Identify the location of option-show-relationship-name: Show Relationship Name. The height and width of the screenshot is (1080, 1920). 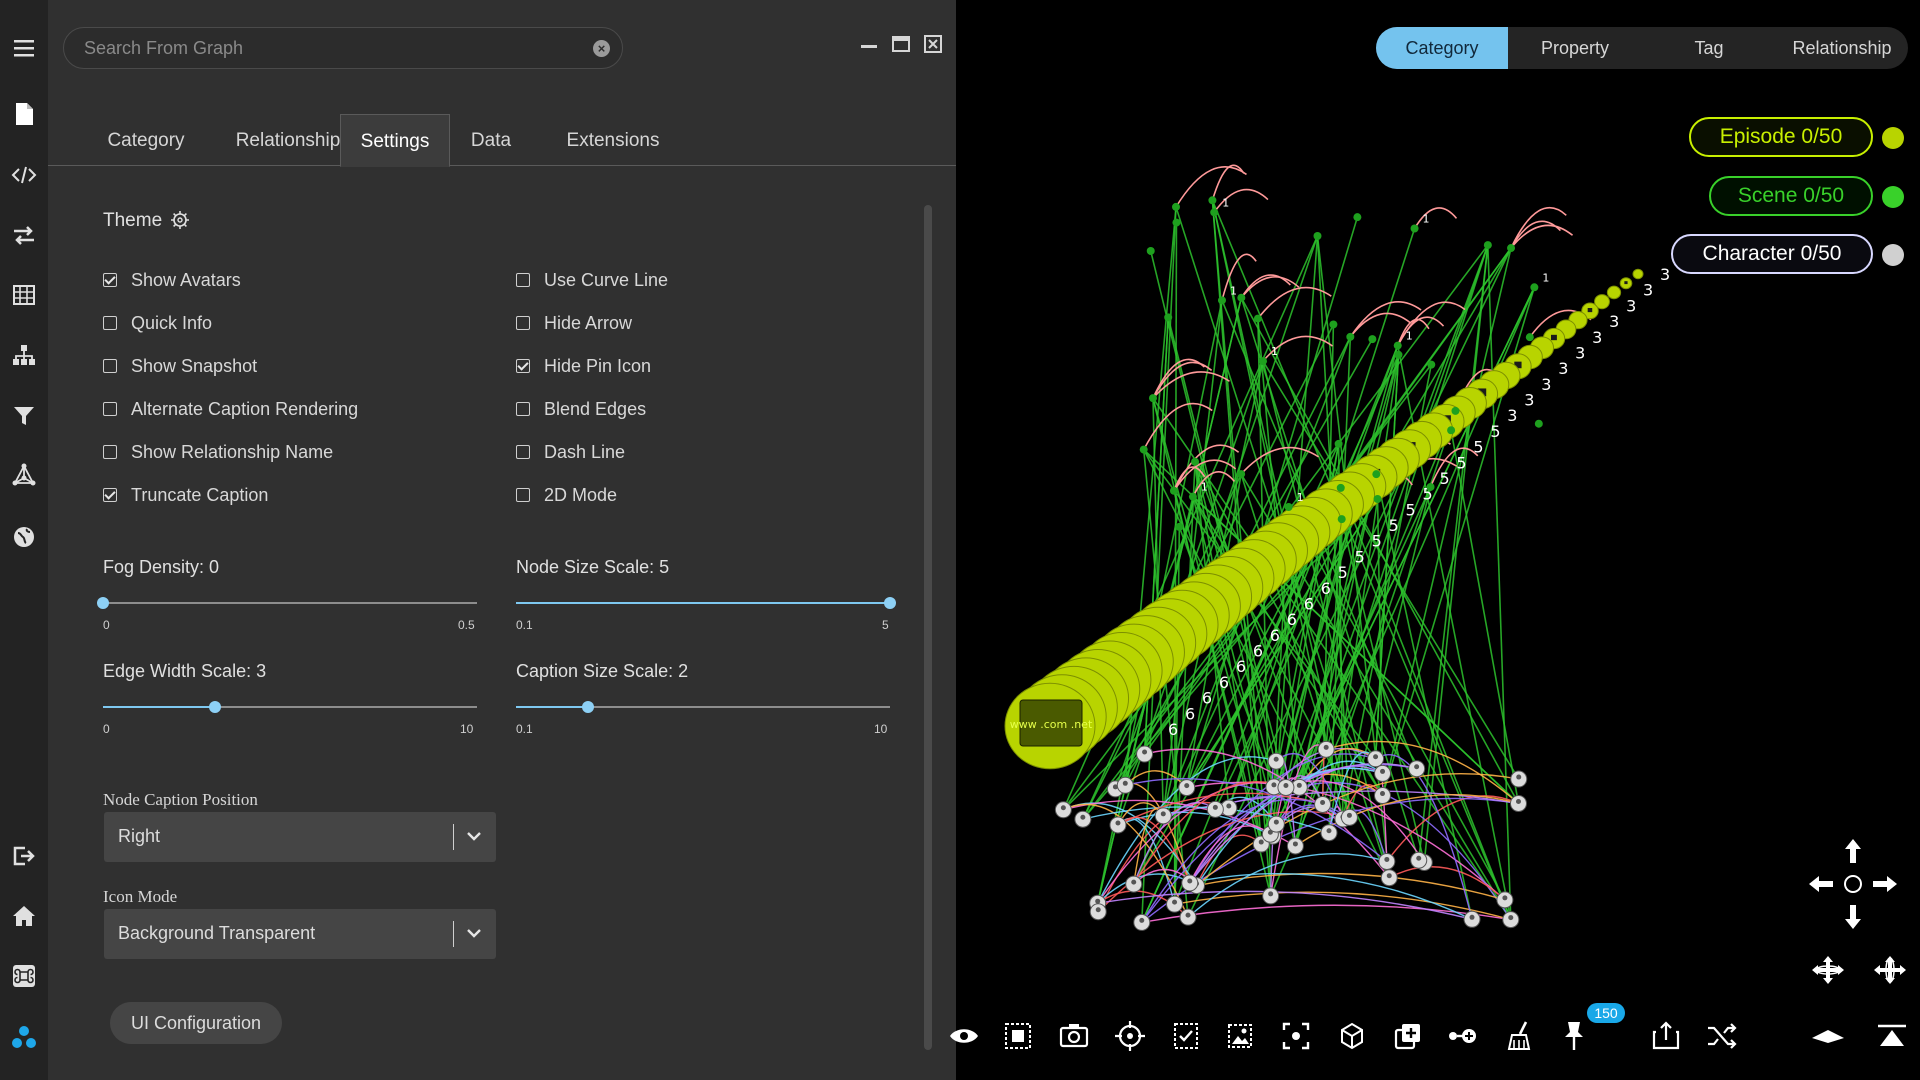
(218, 452).